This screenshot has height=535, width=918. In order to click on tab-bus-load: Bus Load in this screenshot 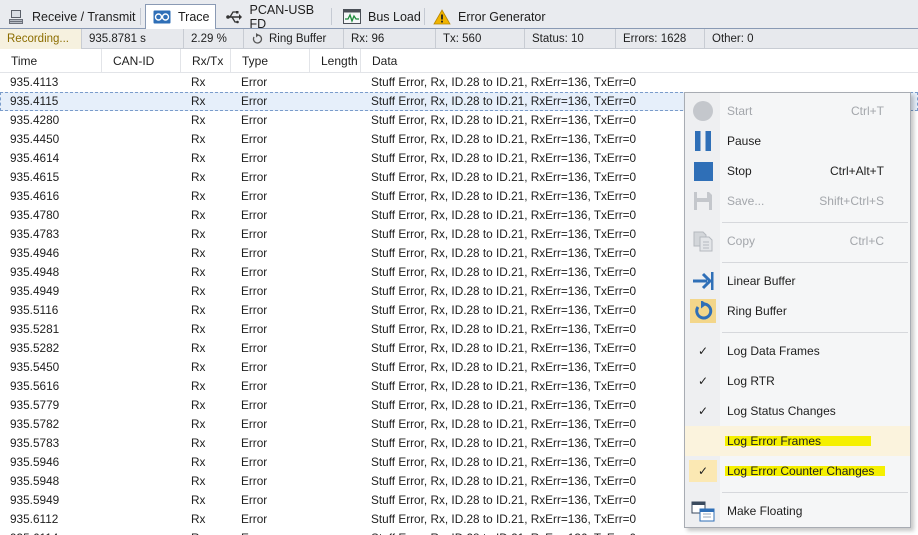, I will do `click(380, 16)`.